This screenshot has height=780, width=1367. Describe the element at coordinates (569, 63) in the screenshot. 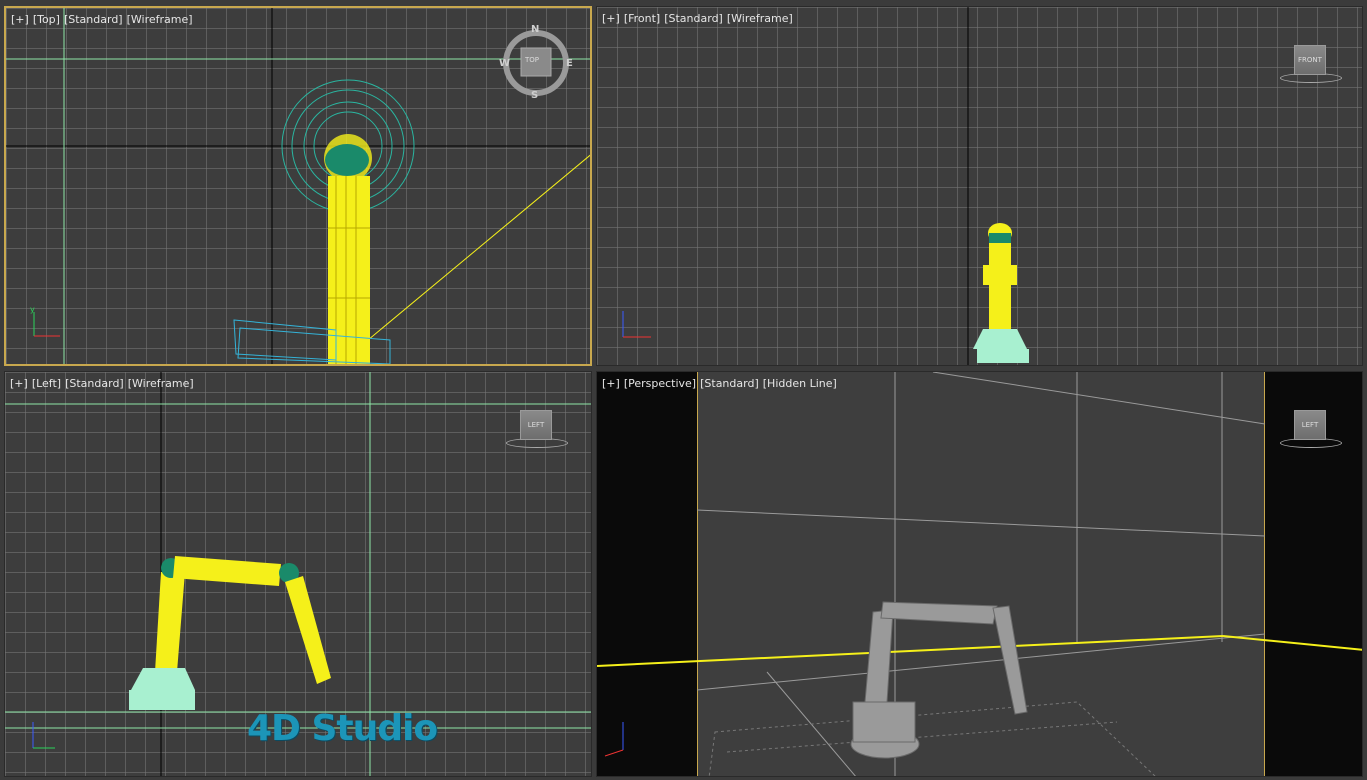

I see `compass-east: E` at that location.